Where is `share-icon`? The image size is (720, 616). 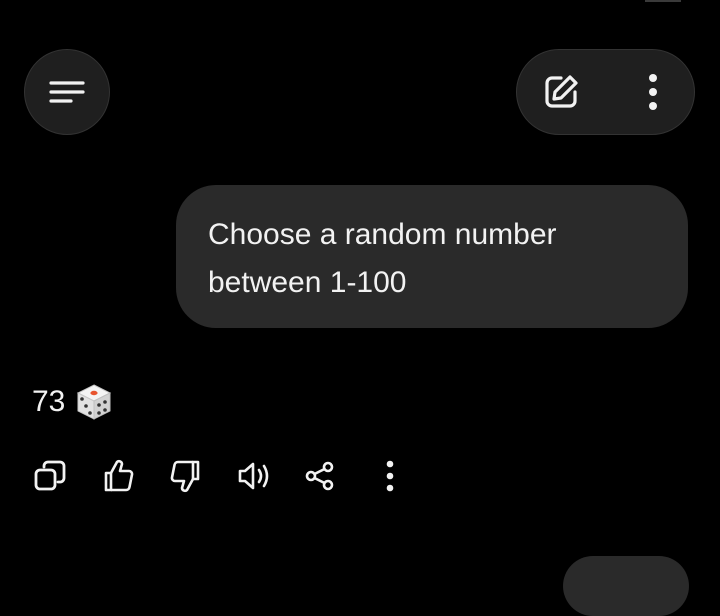
share-icon is located at coordinates (320, 476).